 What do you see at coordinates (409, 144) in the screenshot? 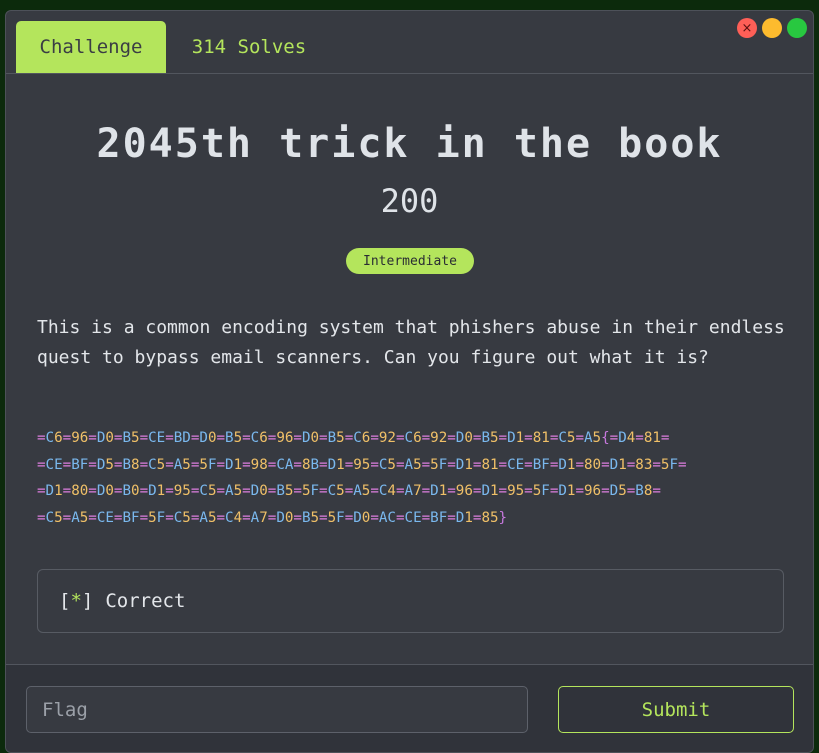
I see `challenge-title: 2045th trick in the book` at bounding box center [409, 144].